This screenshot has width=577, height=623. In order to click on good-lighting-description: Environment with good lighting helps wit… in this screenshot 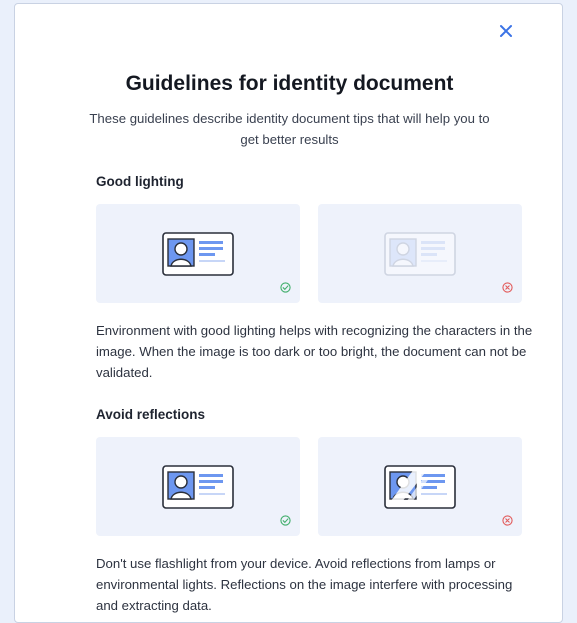, I will do `click(314, 351)`.